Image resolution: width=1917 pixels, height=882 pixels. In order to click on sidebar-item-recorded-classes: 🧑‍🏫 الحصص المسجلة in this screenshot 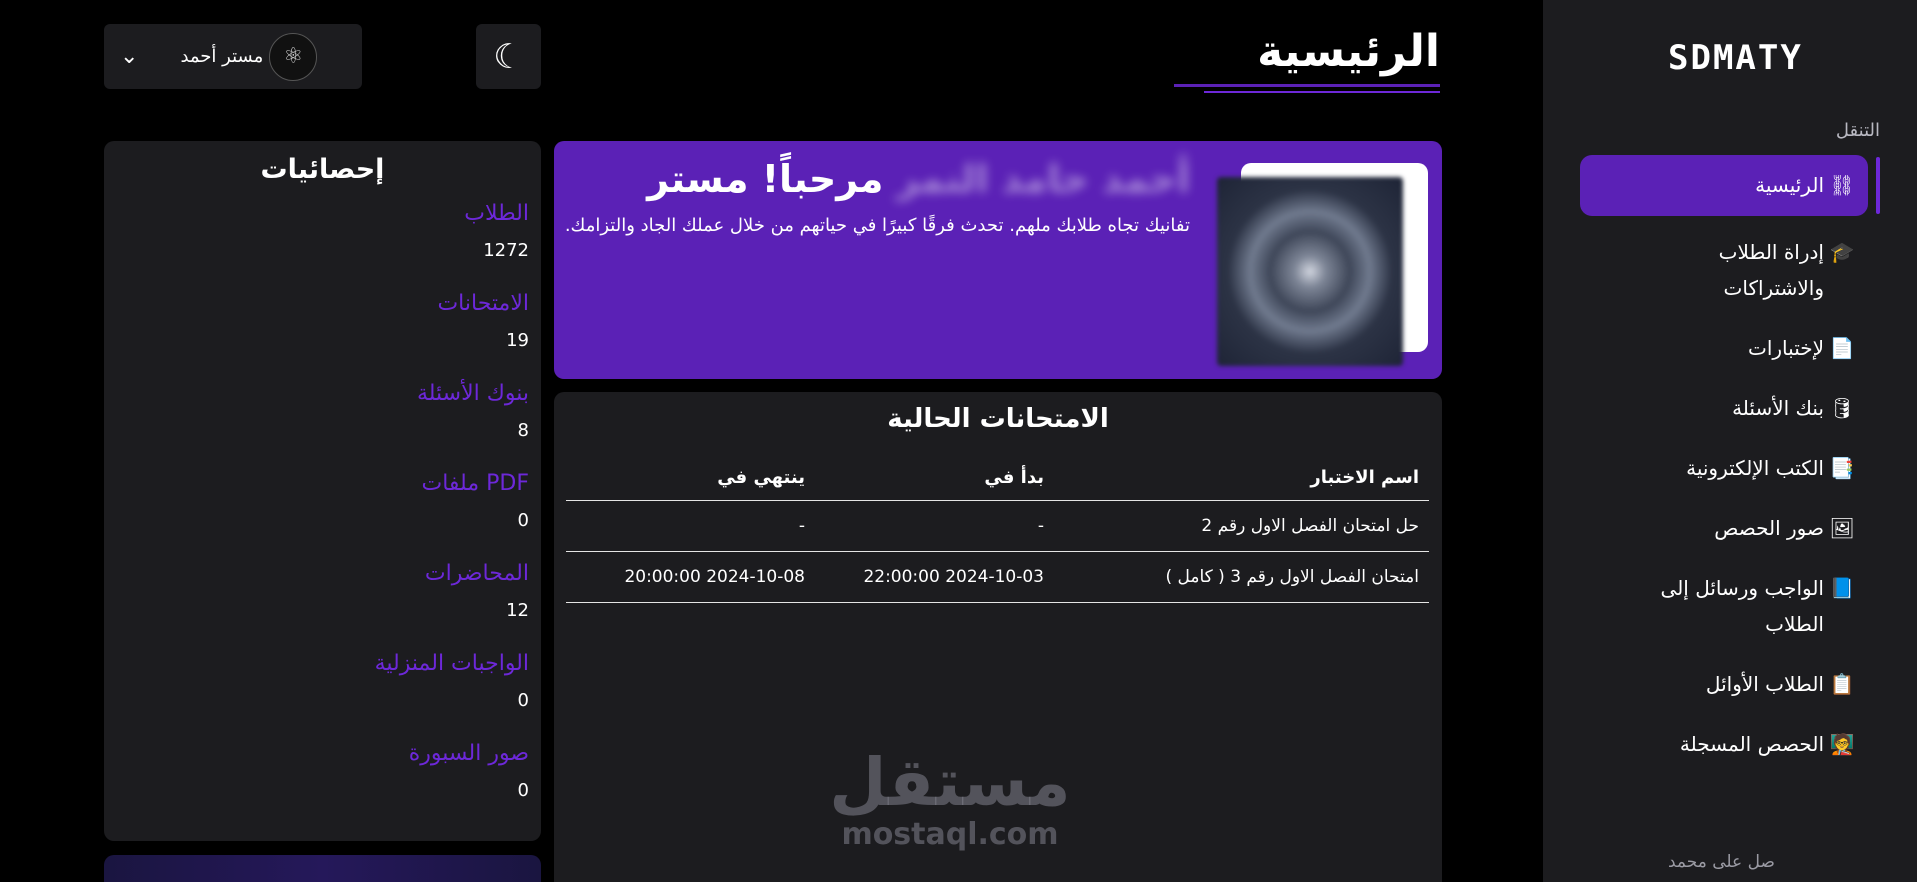, I will do `click(1724, 744)`.